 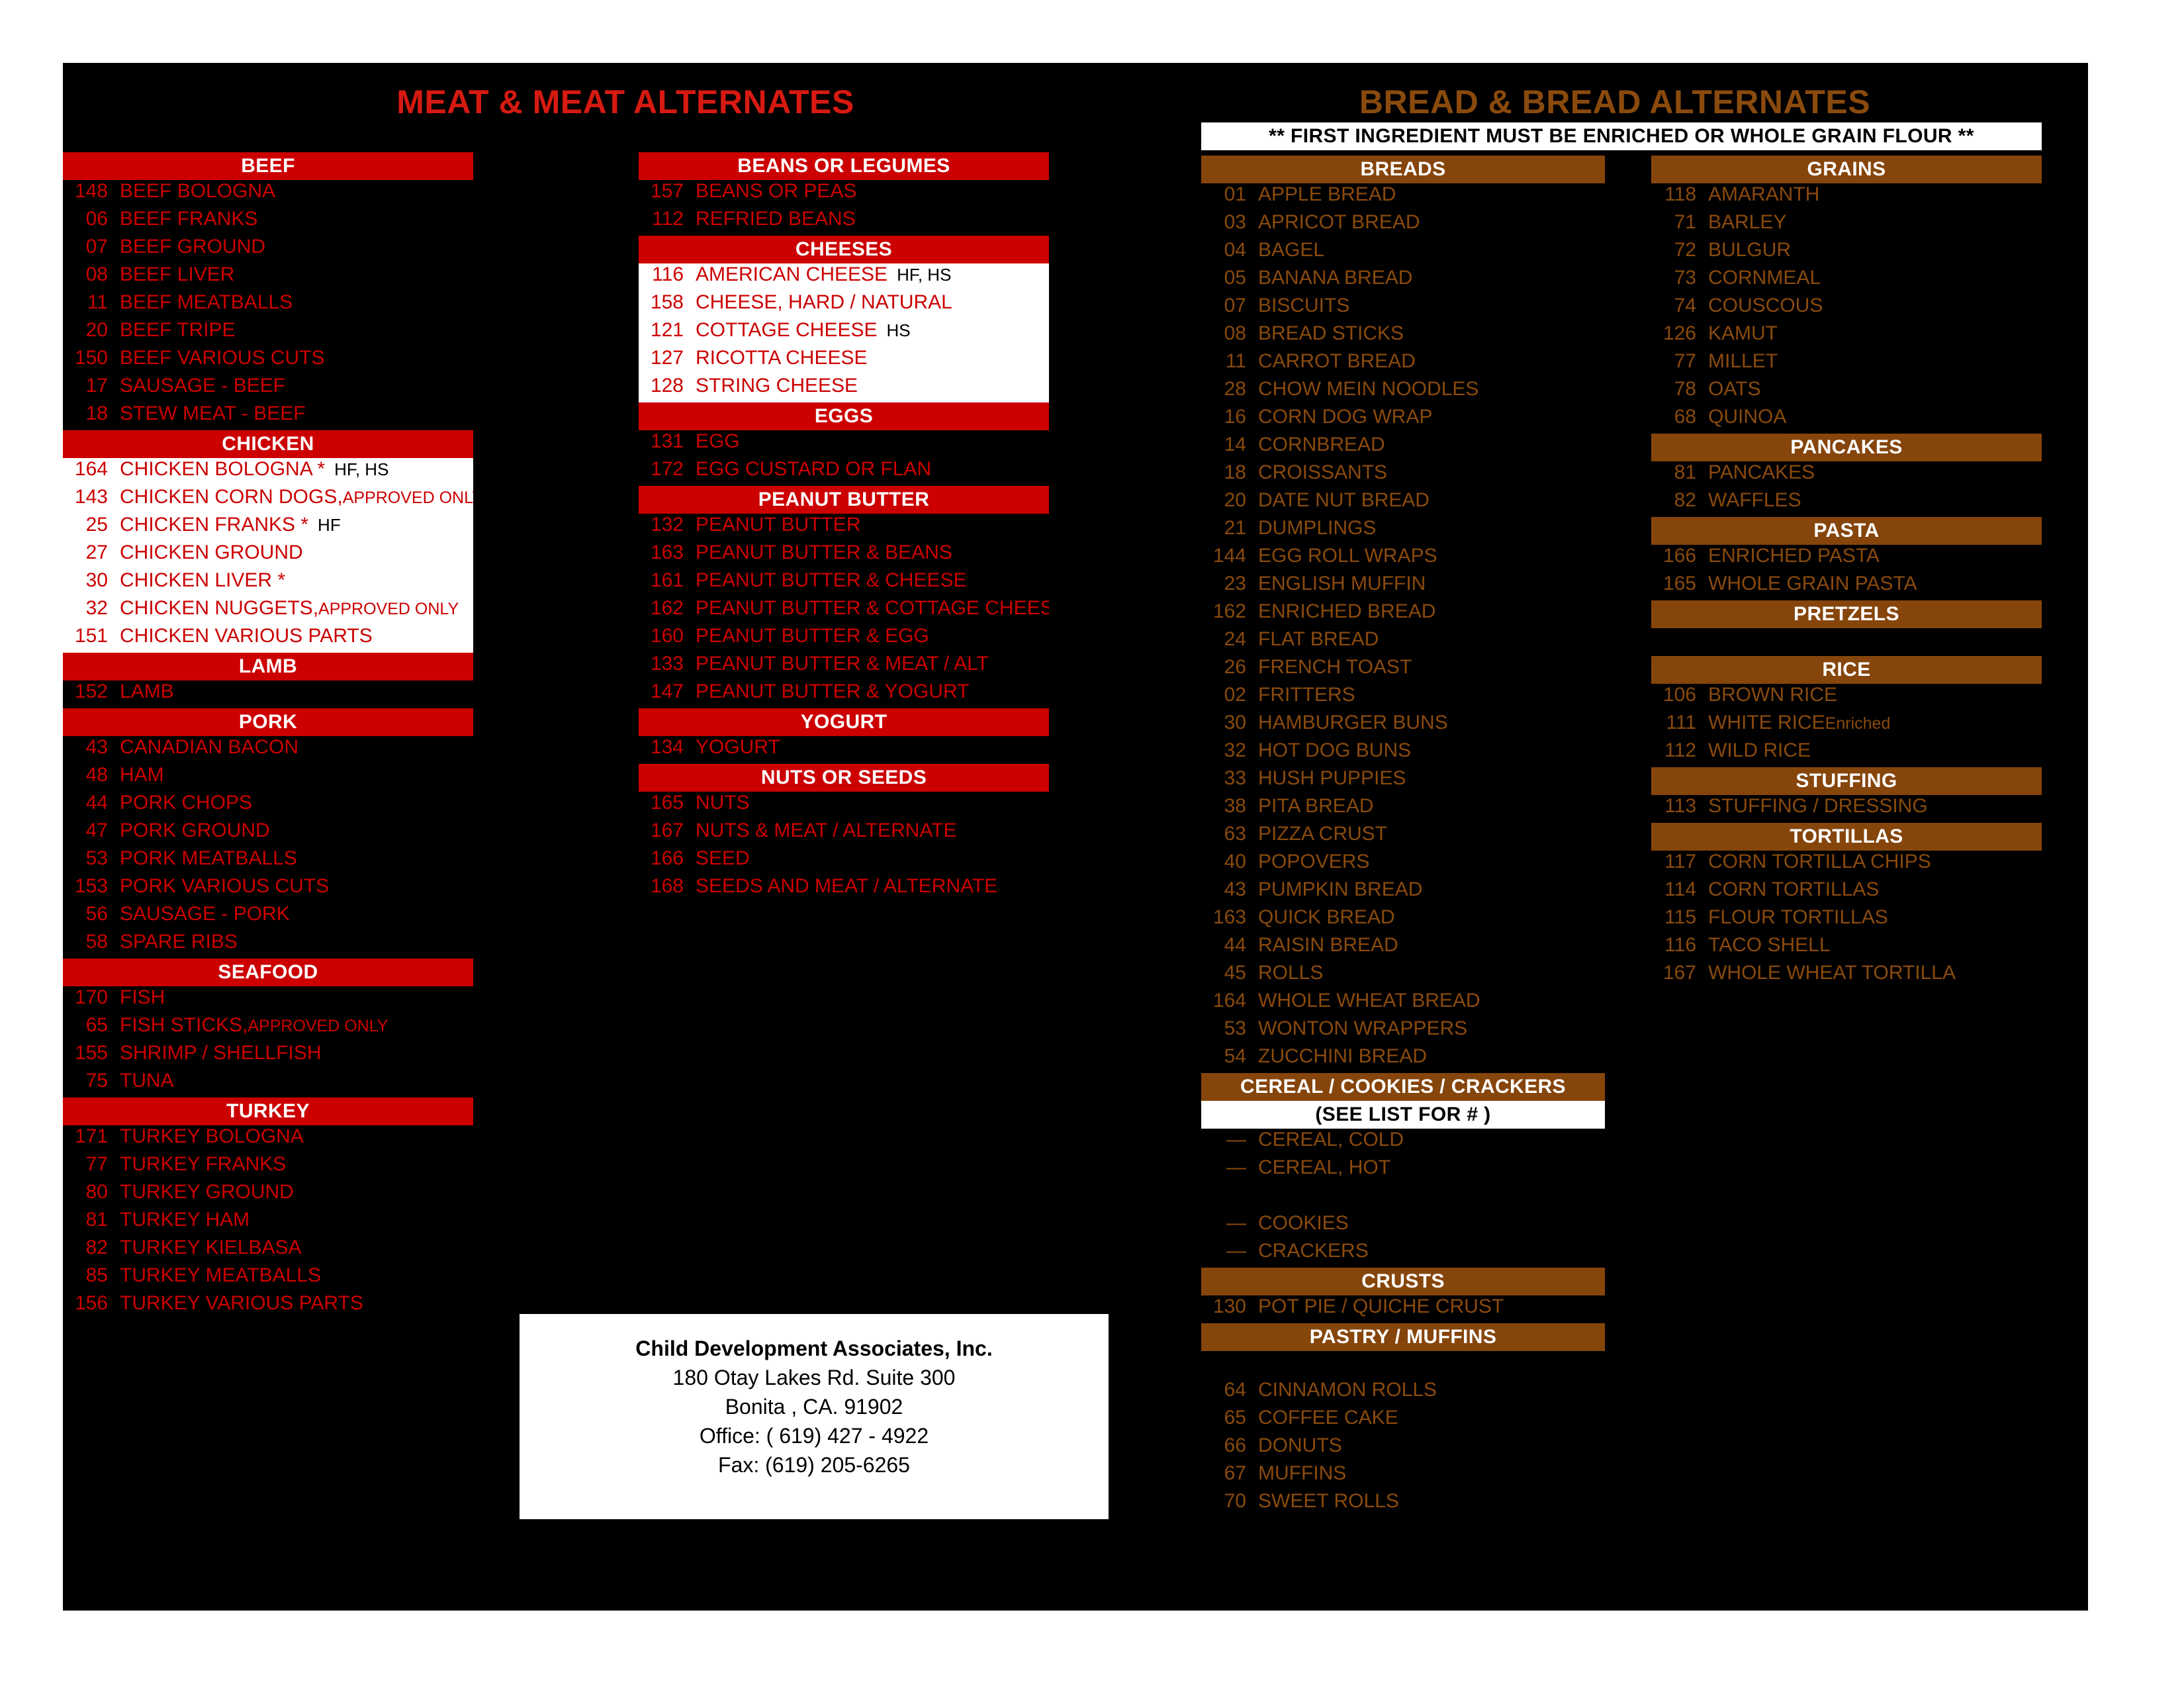 What do you see at coordinates (1846, 809) in the screenshot?
I see `list-item: 113 STUFFING / DRESSING` at bounding box center [1846, 809].